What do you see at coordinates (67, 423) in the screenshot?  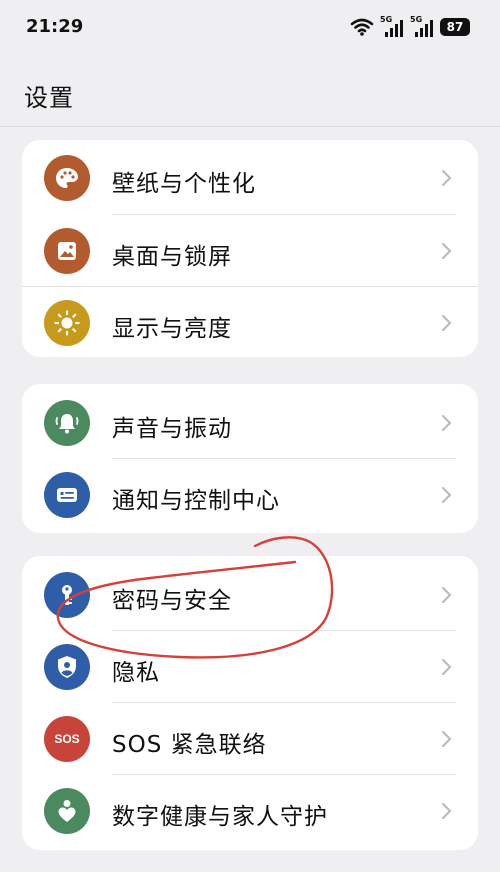 I see `bell-icon` at bounding box center [67, 423].